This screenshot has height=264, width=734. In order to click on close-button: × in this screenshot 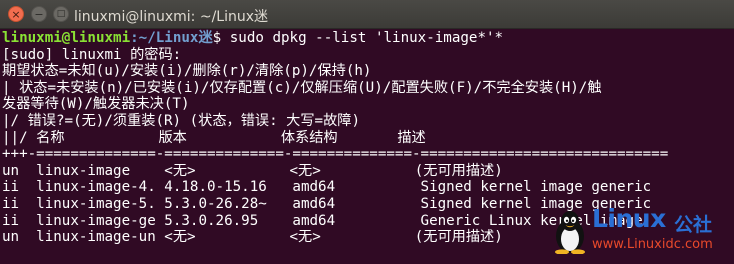, I will do `click(16, 14)`.